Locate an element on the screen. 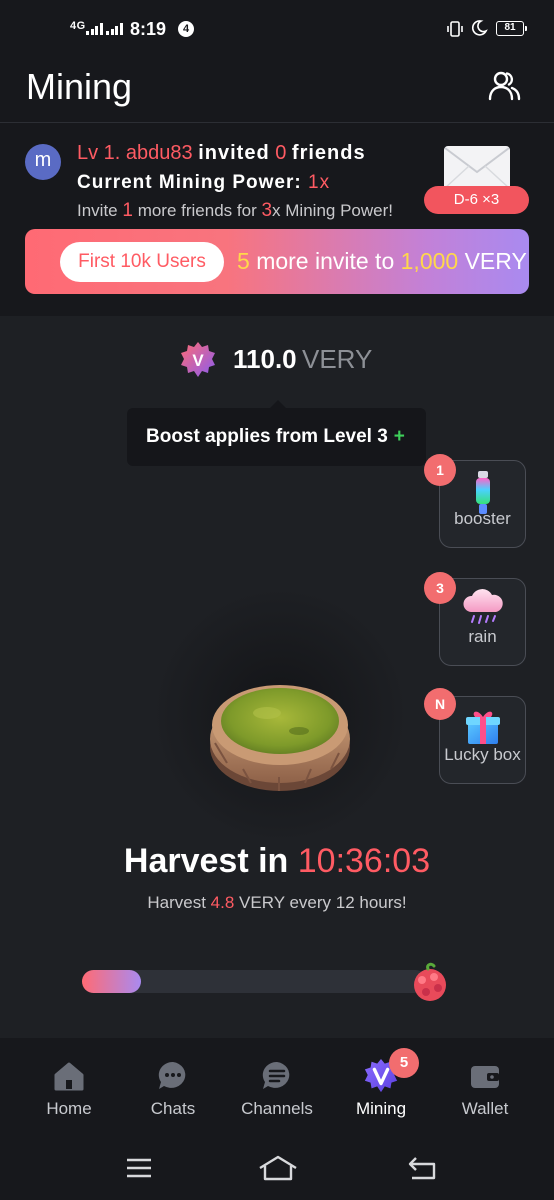 The width and height of the screenshot is (554, 1200). plus-icon: + is located at coordinates (399, 436).